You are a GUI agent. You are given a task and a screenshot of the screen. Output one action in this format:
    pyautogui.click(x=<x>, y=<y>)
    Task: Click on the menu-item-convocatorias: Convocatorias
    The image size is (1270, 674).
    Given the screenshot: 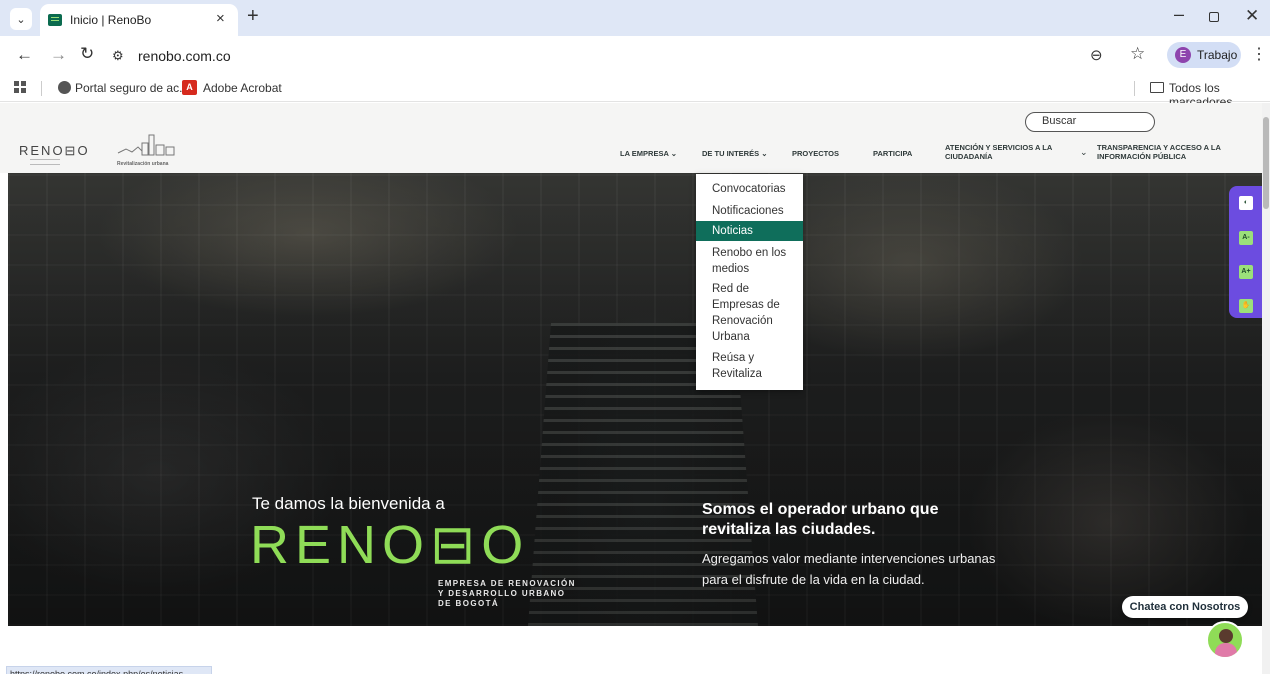 What is the action you would take?
    pyautogui.click(x=749, y=189)
    